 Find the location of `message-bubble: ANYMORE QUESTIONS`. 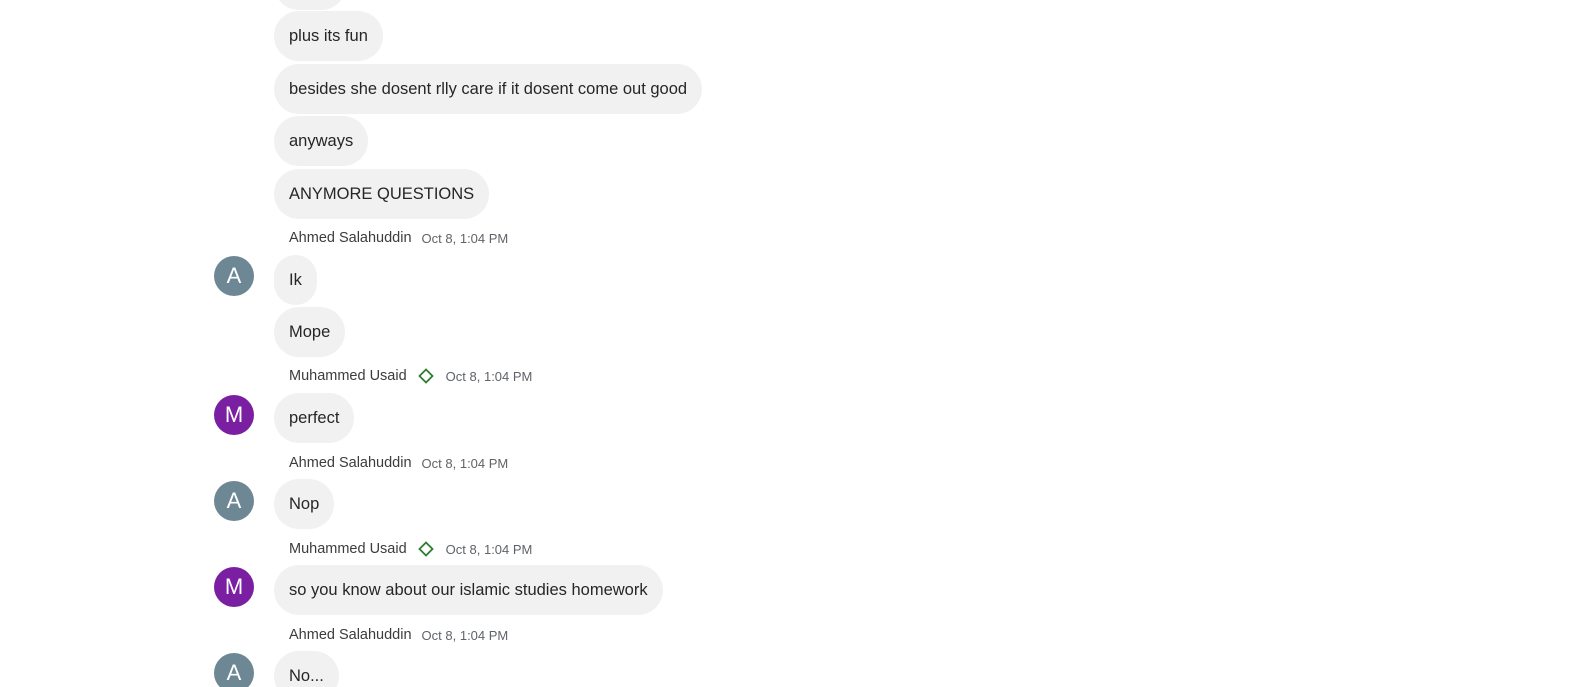

message-bubble: ANYMORE QUESTIONS is located at coordinates (382, 194).